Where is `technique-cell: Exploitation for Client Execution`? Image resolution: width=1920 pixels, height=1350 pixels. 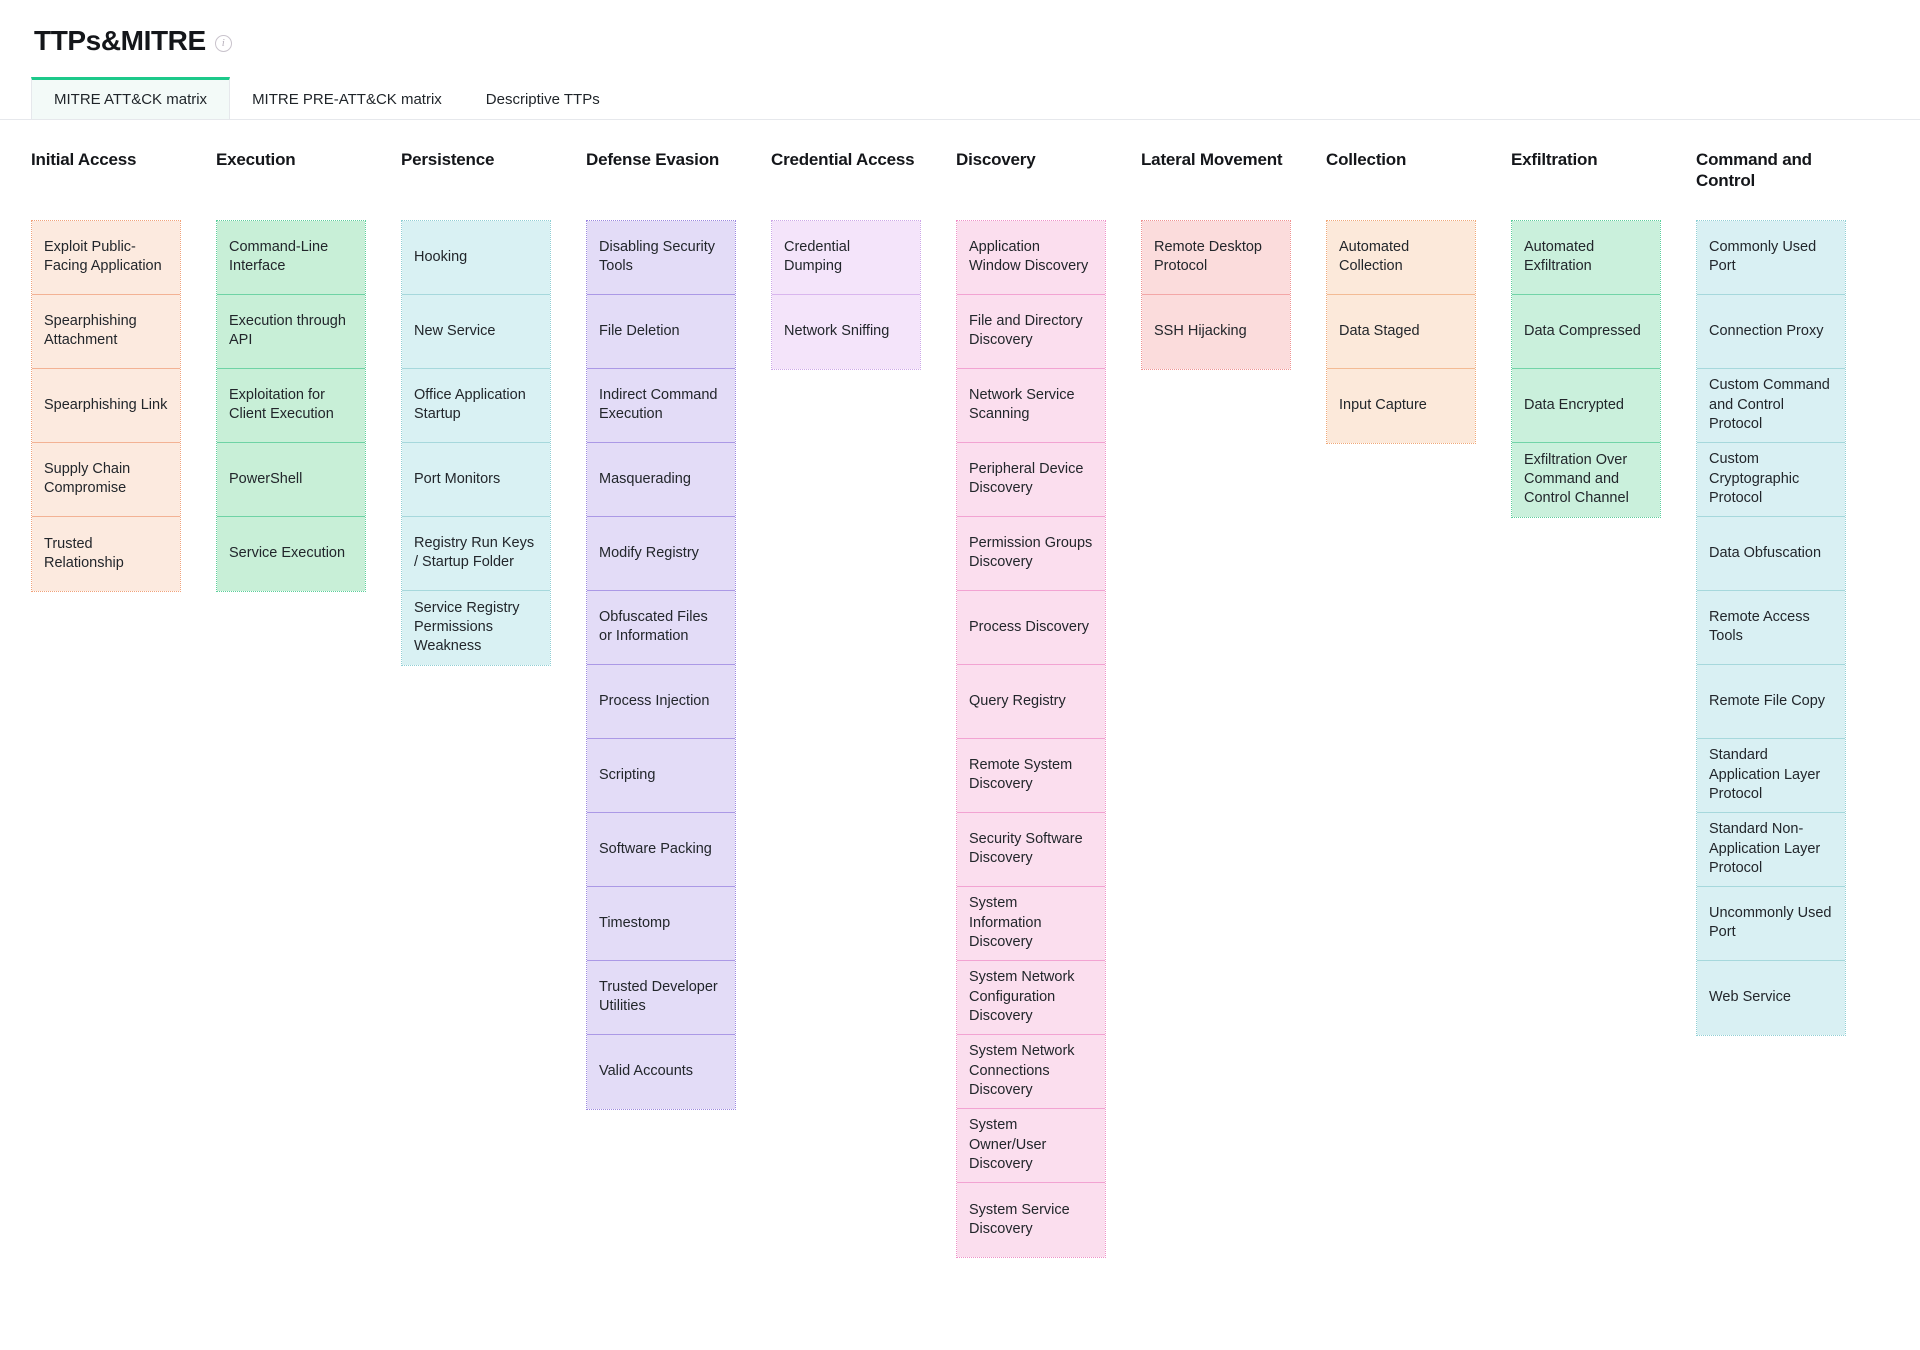
technique-cell: Exploitation for Client Execution is located at coordinates (291, 405).